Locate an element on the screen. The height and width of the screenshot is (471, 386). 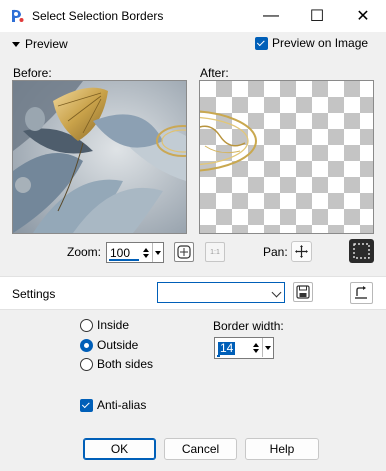
radio-outside: Outside is located at coordinates (109, 345).